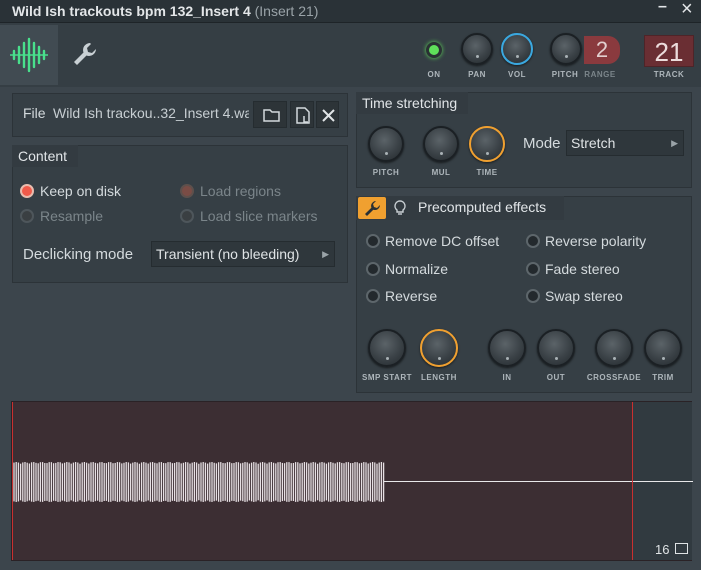  What do you see at coordinates (441, 172) in the screenshot?
I see `ts-mul-label: MUL` at bounding box center [441, 172].